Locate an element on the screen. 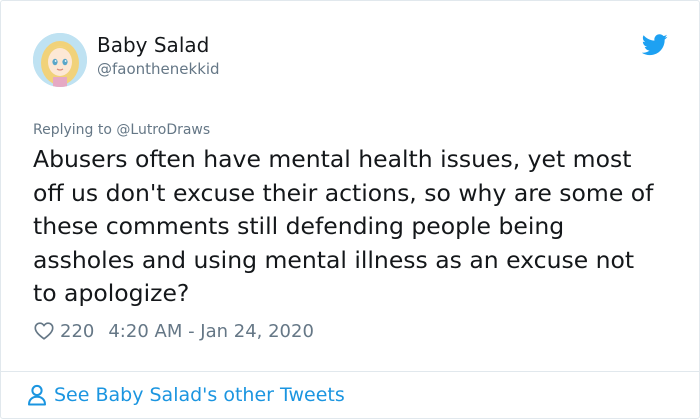 Image resolution: width=700 pixels, height=419 pixels. person-icon is located at coordinates (37, 395).